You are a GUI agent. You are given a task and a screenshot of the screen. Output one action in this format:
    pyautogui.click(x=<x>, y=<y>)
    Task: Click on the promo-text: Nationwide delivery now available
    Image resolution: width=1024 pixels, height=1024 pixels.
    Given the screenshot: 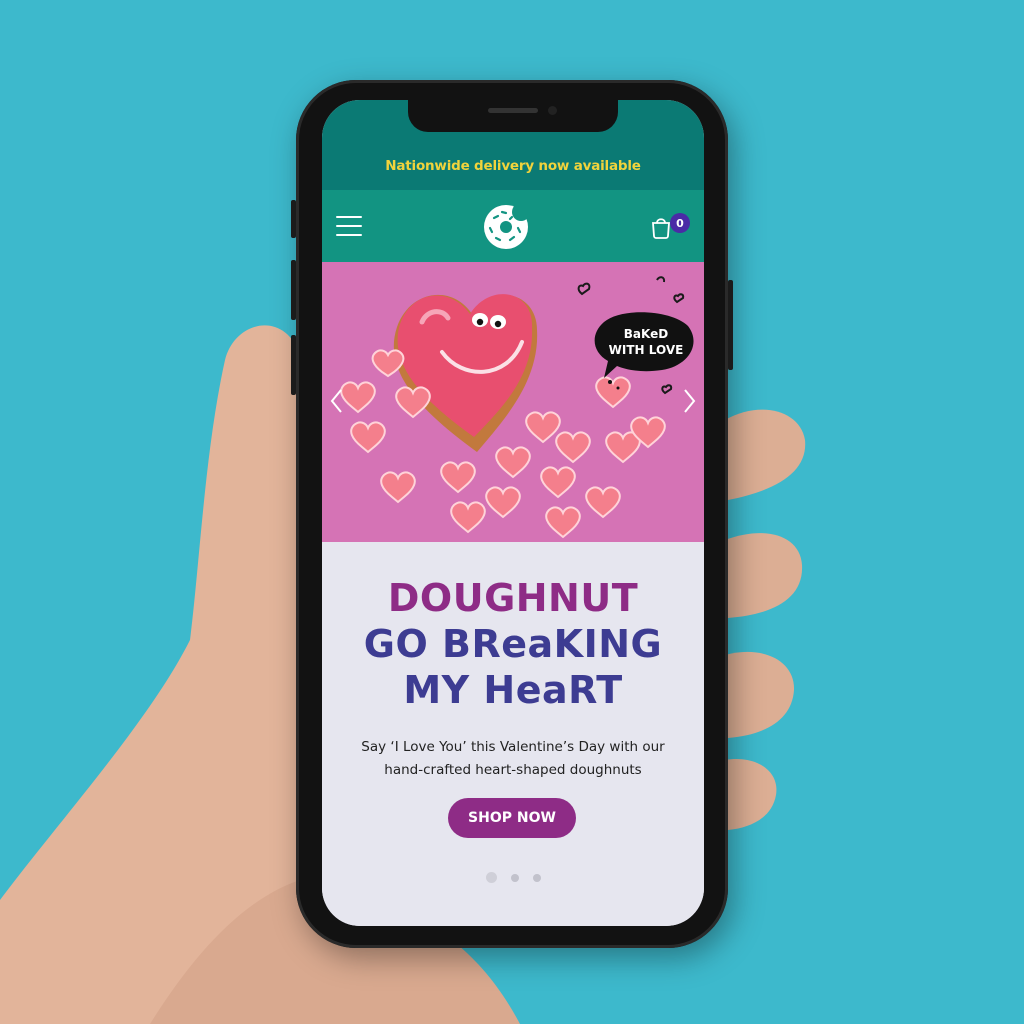 What is the action you would take?
    pyautogui.click(x=513, y=166)
    